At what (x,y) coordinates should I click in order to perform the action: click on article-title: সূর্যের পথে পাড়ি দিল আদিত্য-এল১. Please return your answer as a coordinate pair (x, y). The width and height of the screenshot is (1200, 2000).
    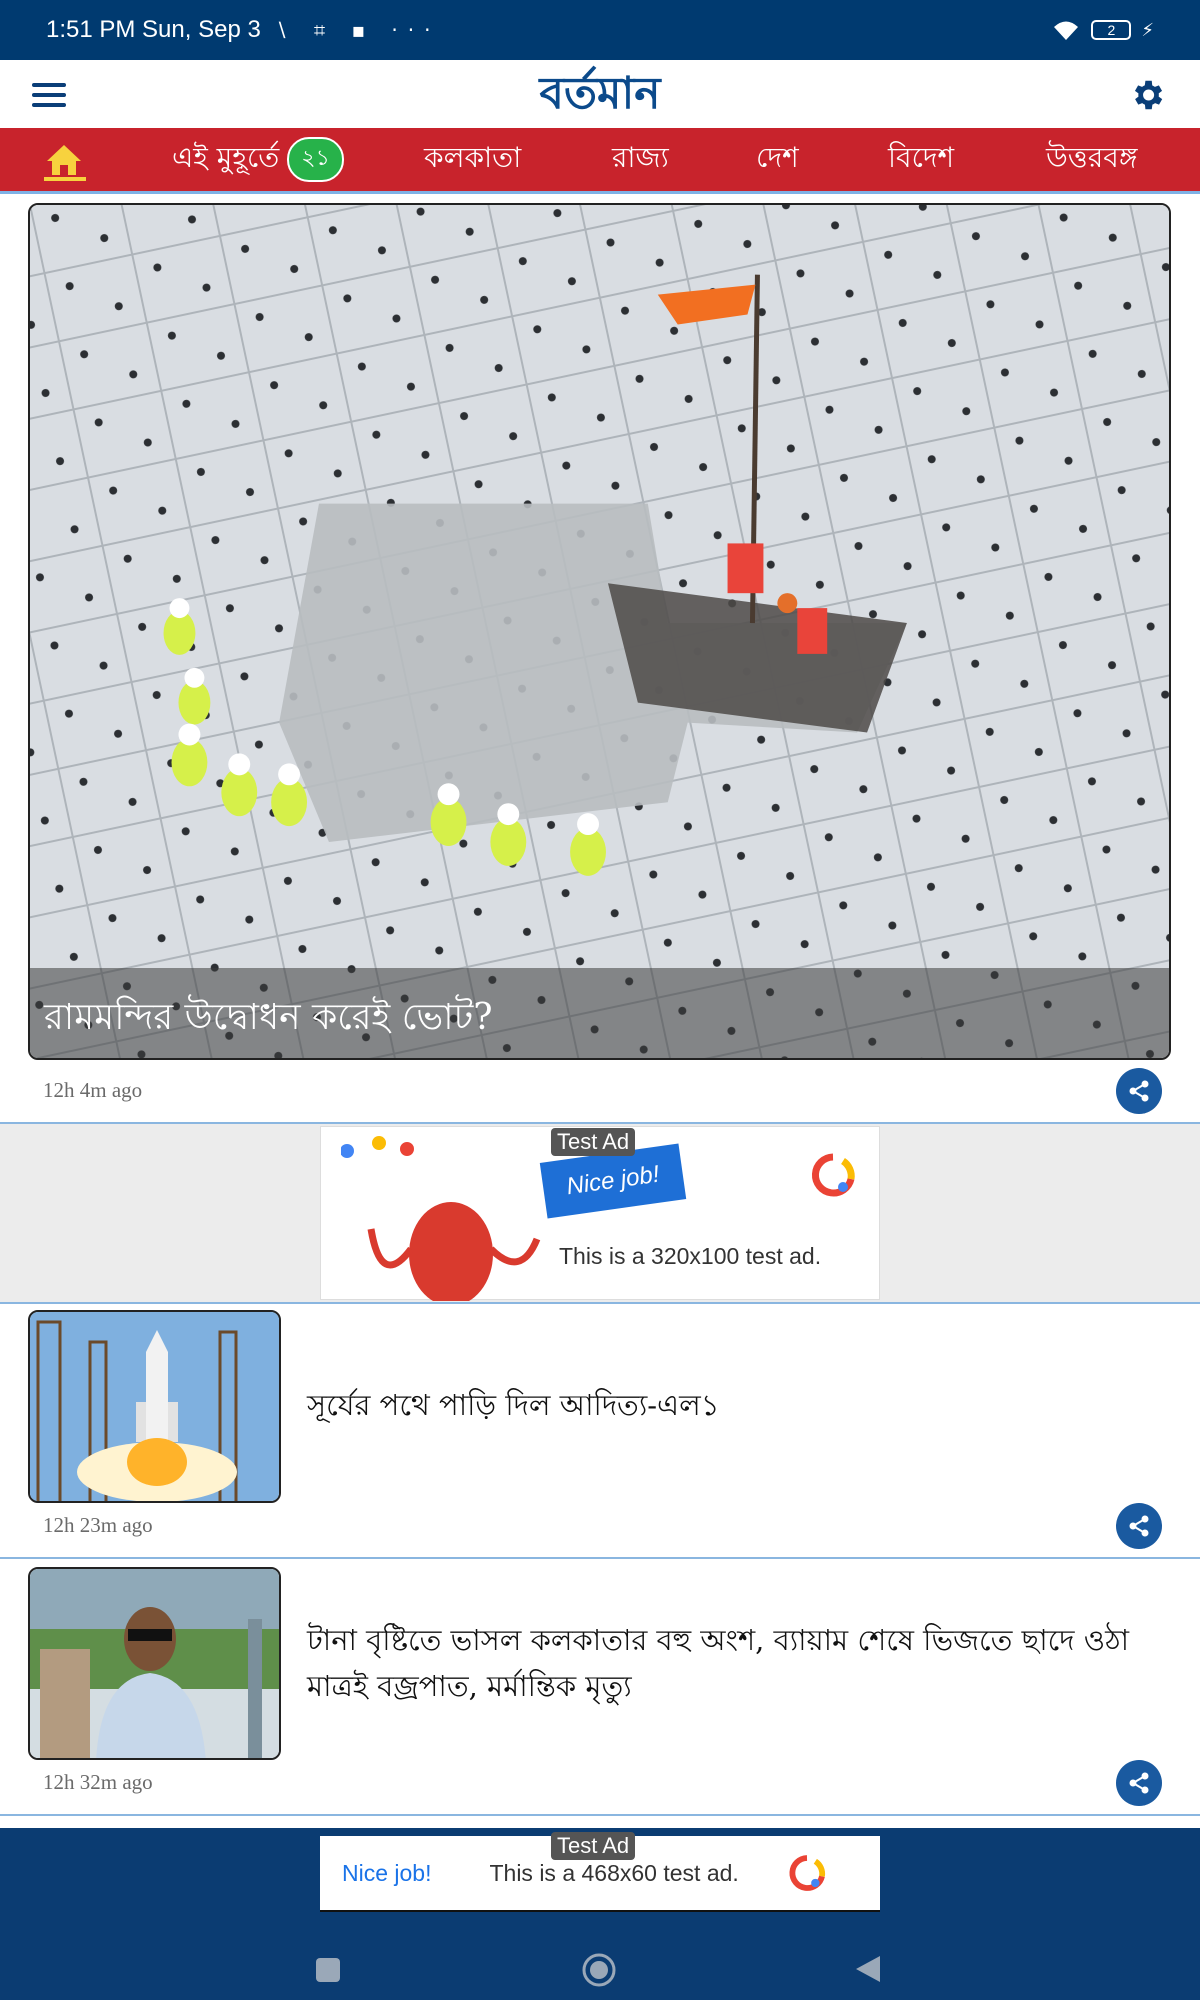
    Looking at the image, I should click on (513, 1405).